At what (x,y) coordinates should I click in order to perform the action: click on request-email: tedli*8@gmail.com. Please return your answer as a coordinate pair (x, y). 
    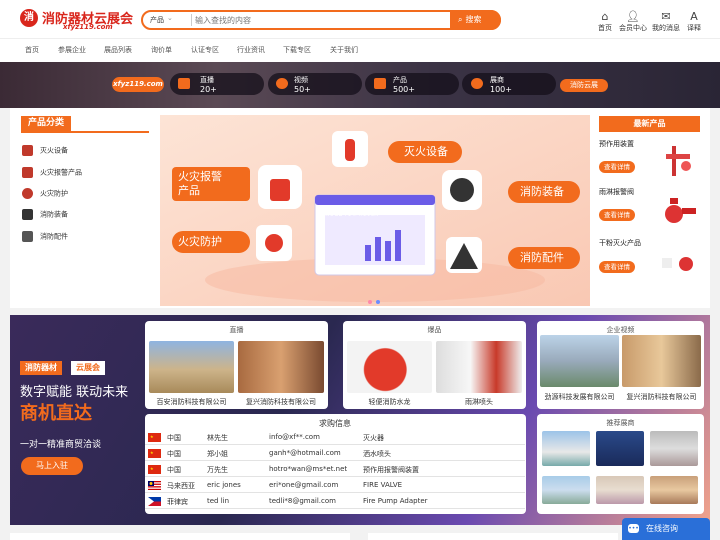
    Looking at the image, I should click on (302, 501).